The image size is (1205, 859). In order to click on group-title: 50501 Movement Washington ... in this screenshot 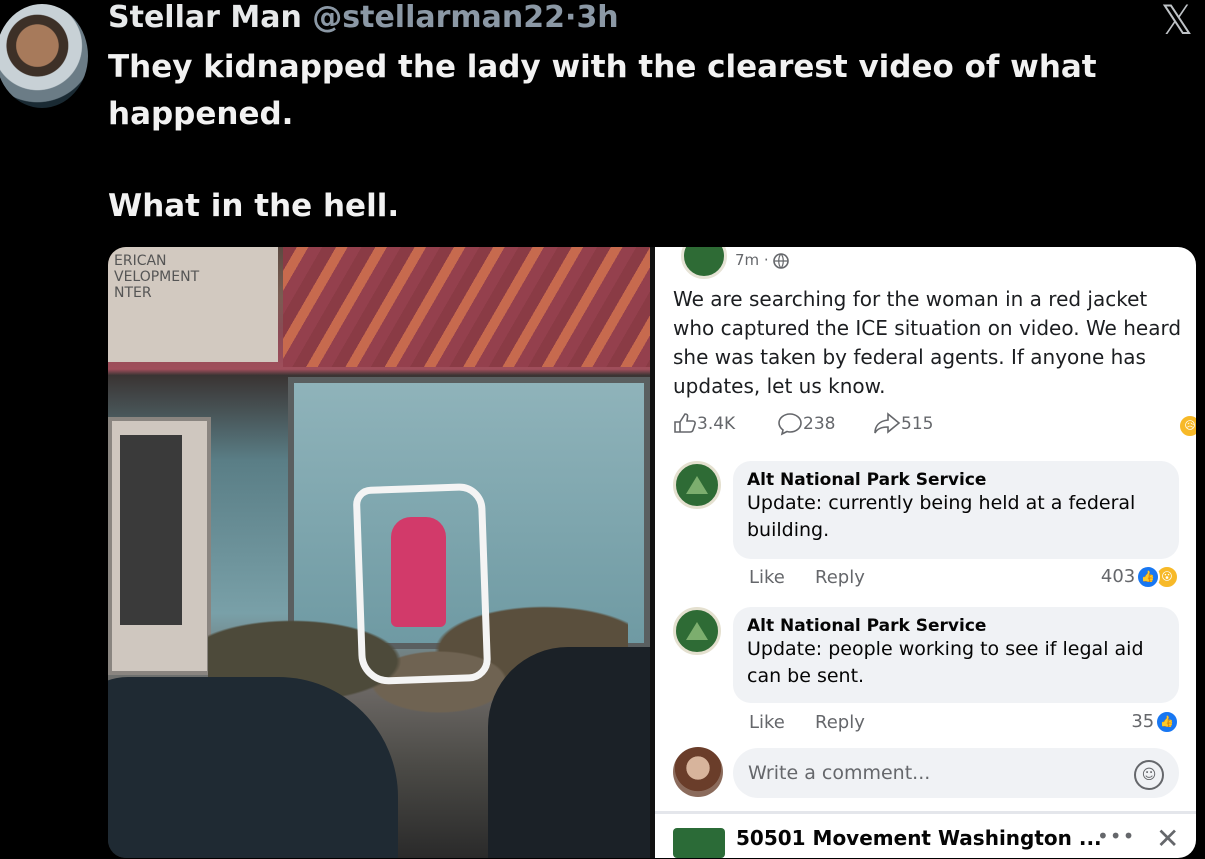, I will do `click(919, 838)`.